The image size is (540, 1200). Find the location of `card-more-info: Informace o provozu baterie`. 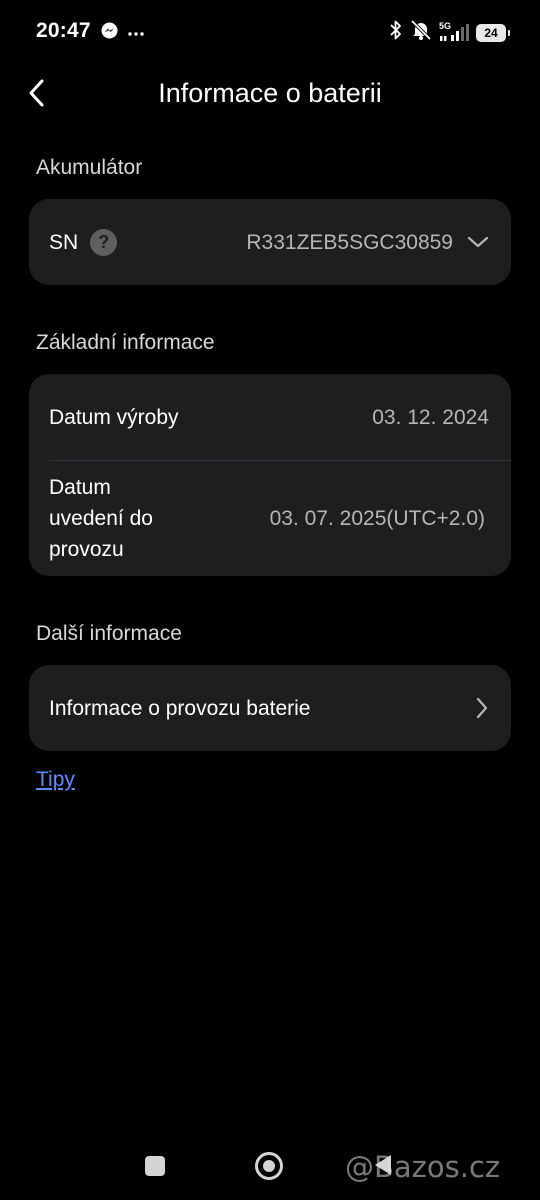

card-more-info: Informace o provozu baterie is located at coordinates (270, 708).